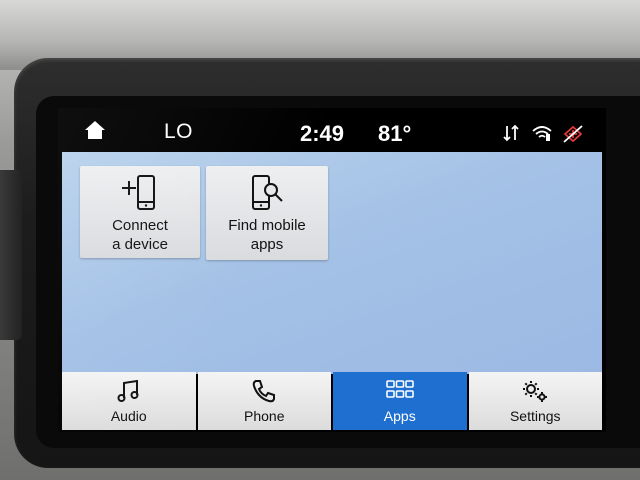 The width and height of the screenshot is (640, 480). What do you see at coordinates (129, 393) in the screenshot?
I see `music-note-icon` at bounding box center [129, 393].